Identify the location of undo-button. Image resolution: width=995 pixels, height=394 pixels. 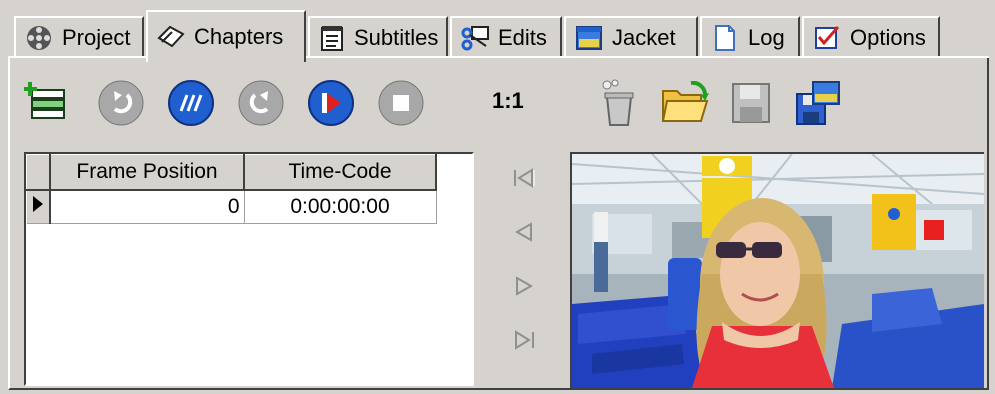
(121, 105).